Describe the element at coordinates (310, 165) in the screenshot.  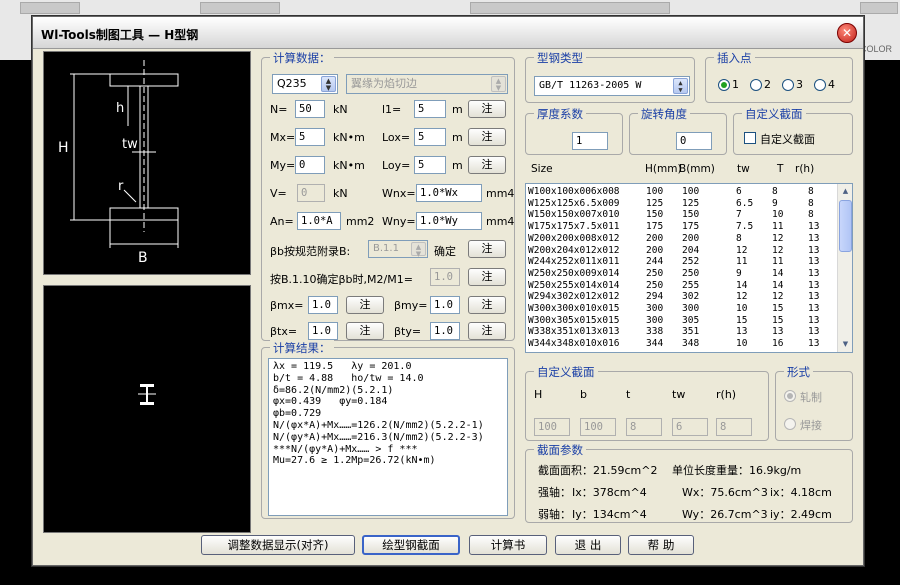
I see `My-input: 0` at that location.